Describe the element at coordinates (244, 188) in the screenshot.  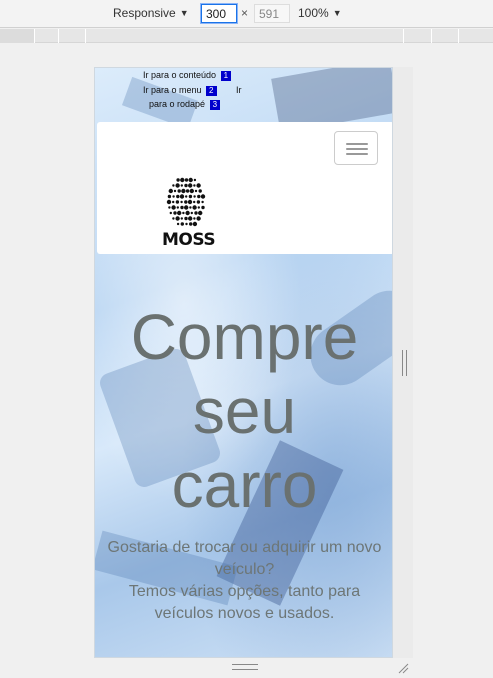
I see `site-header: MOSS` at that location.